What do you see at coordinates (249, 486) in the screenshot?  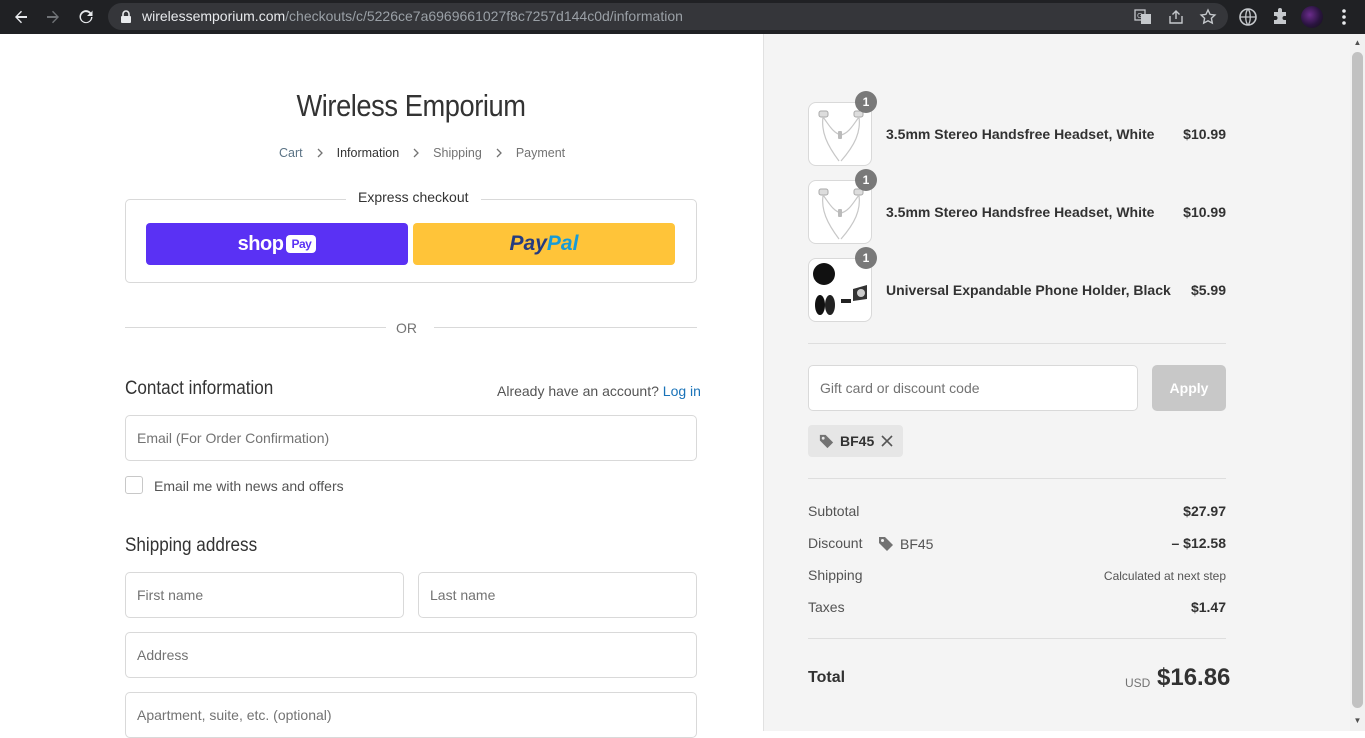 I see `newsletter-label: Email me with news and offers` at bounding box center [249, 486].